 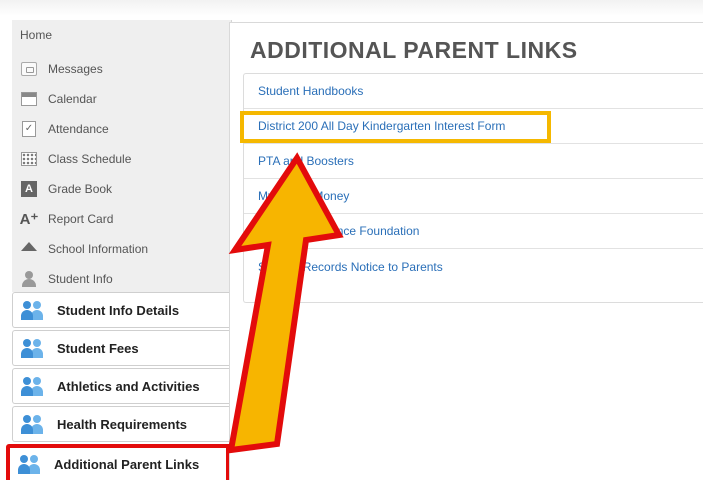 What do you see at coordinates (75, 69) in the screenshot?
I see `sidebar-item-label: Messages` at bounding box center [75, 69].